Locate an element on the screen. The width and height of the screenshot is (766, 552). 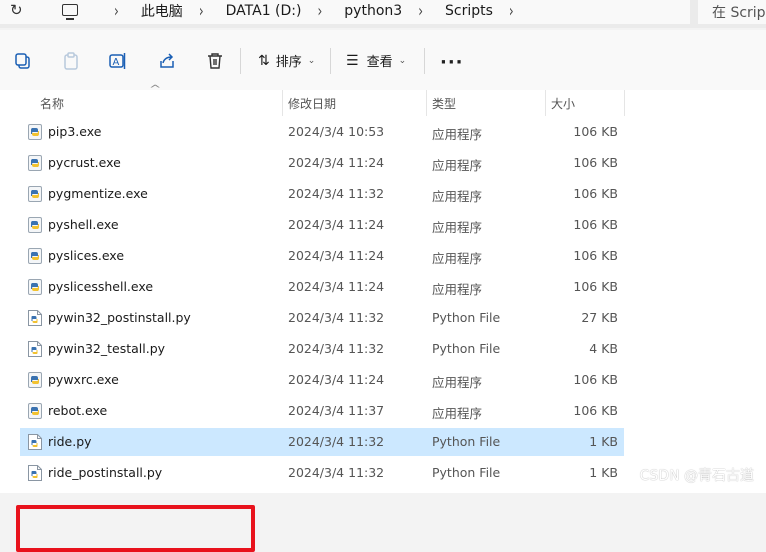
sort-button: ⇅ 排序 ⌄ is located at coordinates (286, 61).